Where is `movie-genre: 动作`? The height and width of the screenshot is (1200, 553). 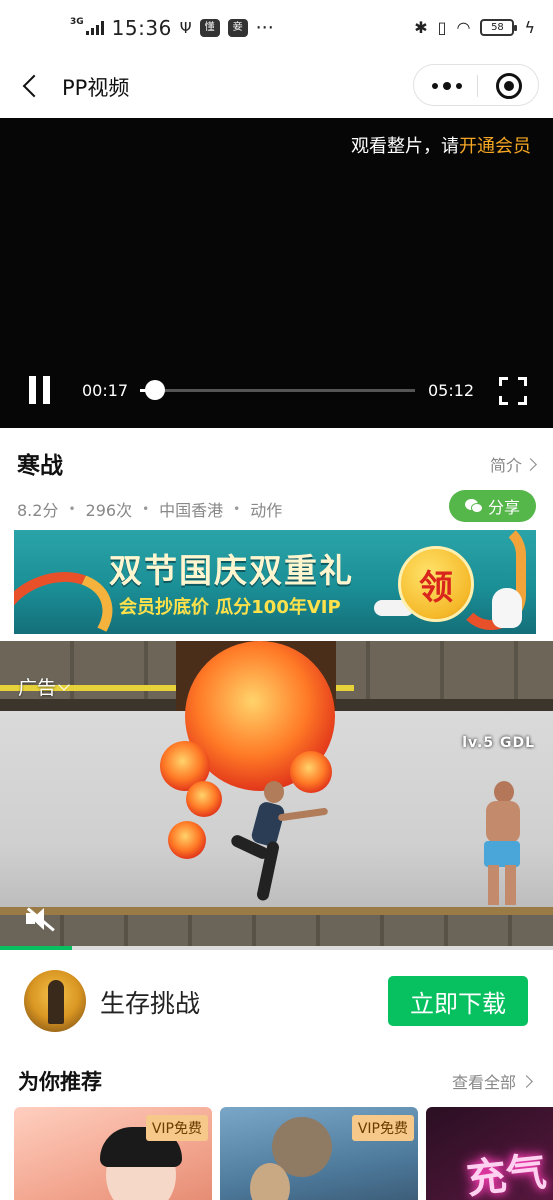 movie-genre: 动作 is located at coordinates (266, 510).